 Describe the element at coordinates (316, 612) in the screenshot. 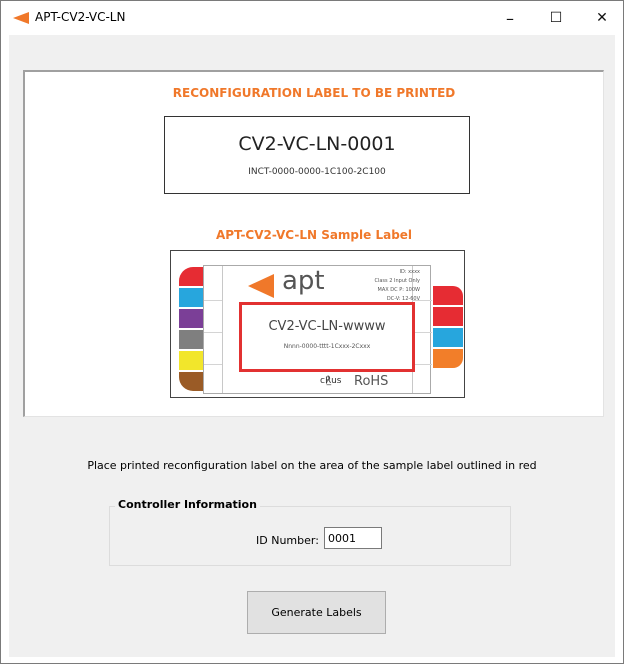

I see `generate-labels-button: Generate Labels` at that location.